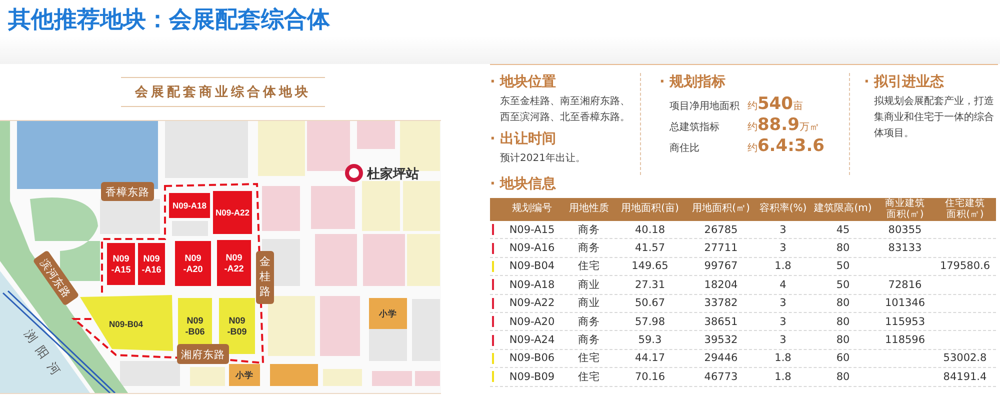 The image size is (1000, 411). I want to click on table-cell-text: 70.16, so click(650, 376).